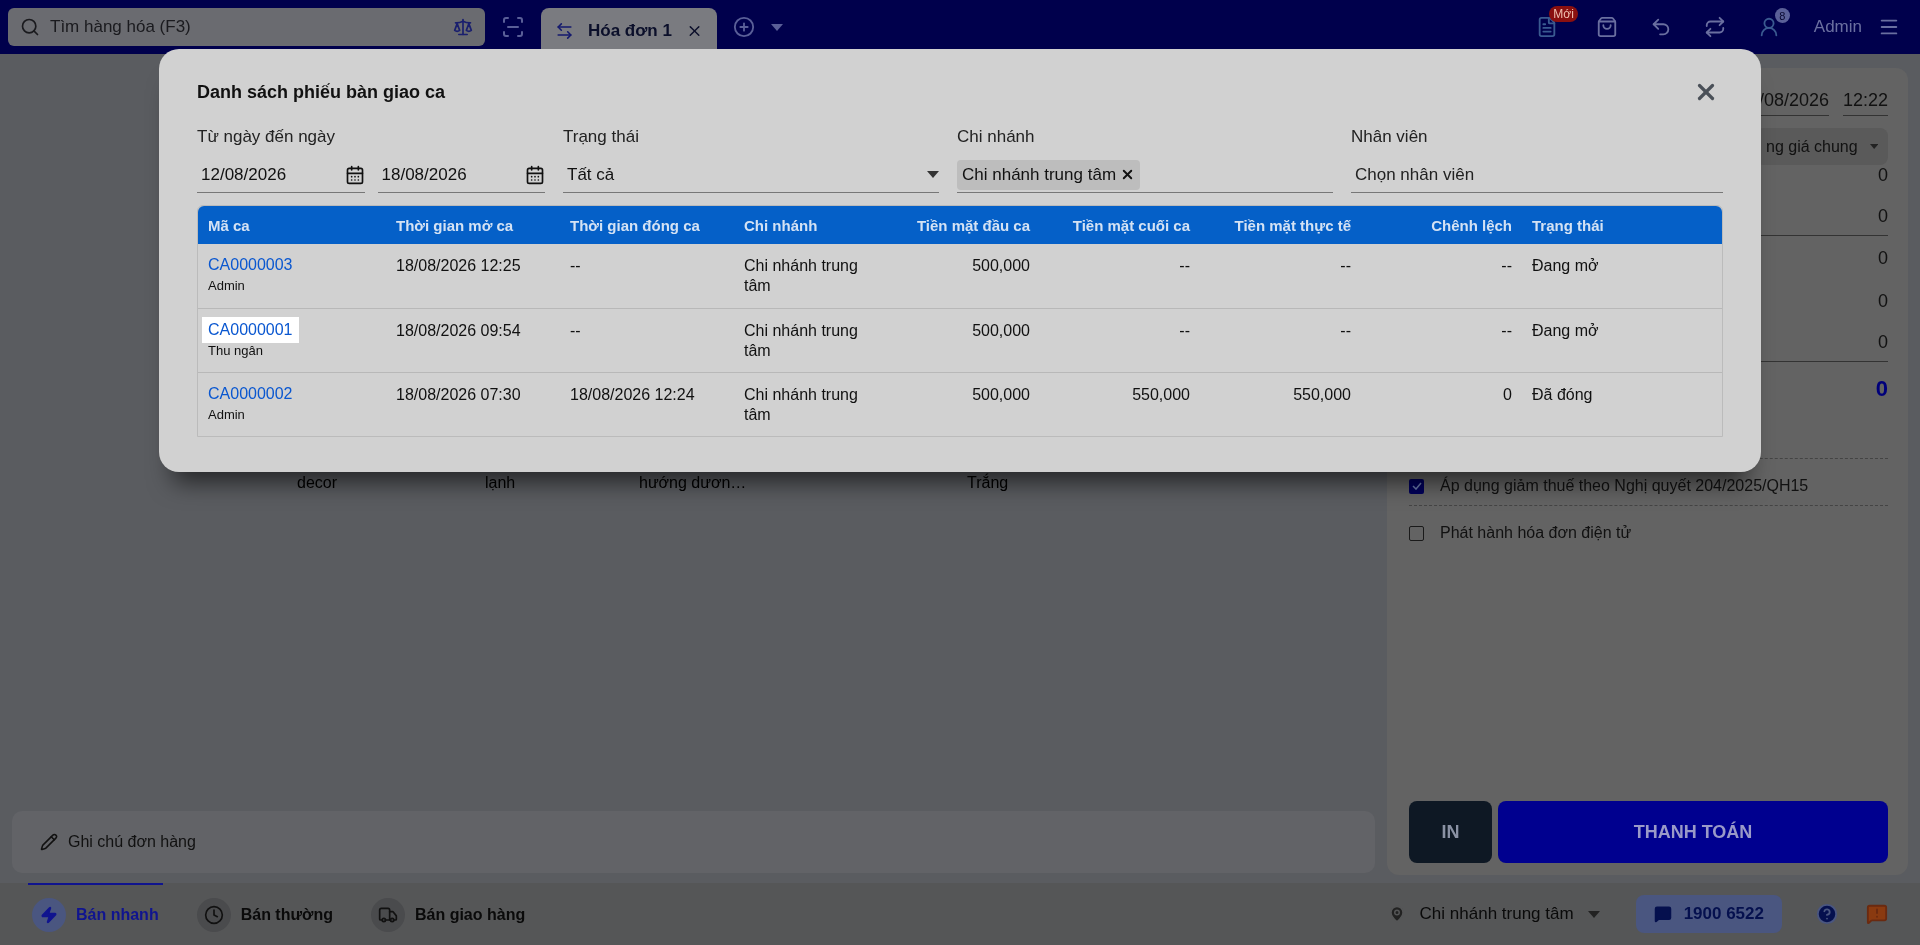 The image size is (1920, 945). What do you see at coordinates (500, 483) in the screenshot?
I see `order-item-text: lạnh` at bounding box center [500, 483].